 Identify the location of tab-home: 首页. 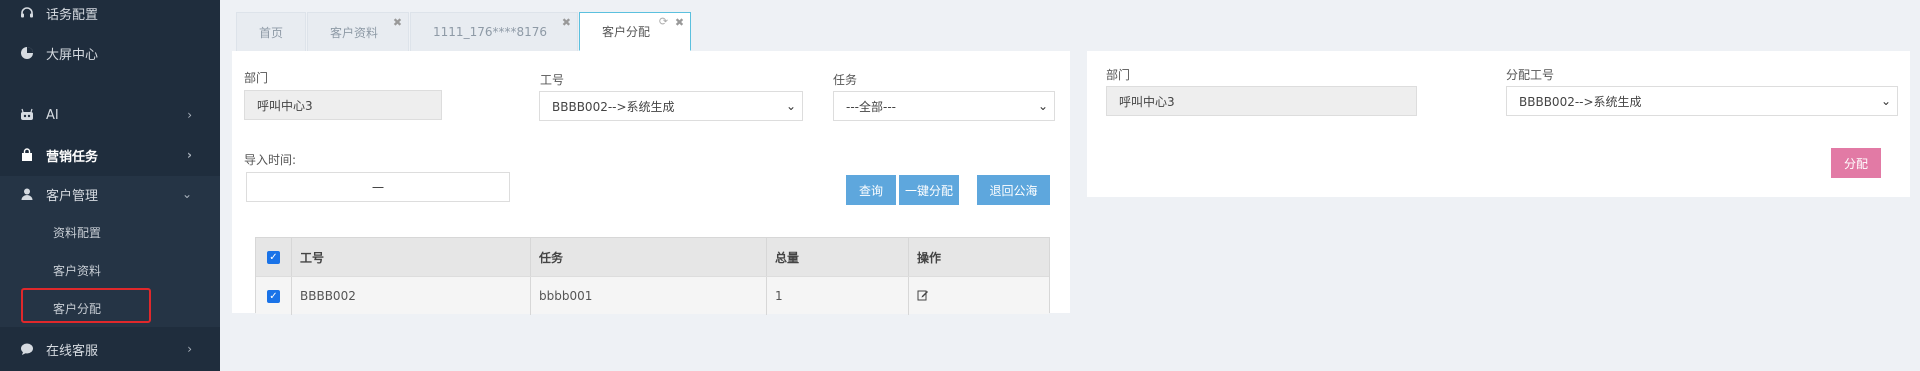
(271, 31).